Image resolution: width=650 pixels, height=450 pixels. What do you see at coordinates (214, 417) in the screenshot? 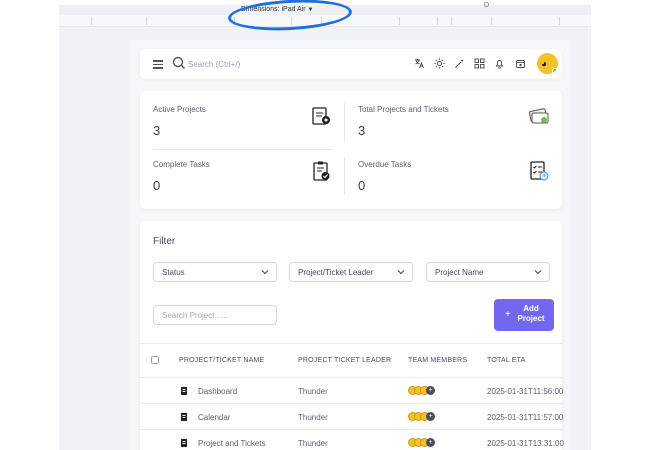
I see `project-name-cell: Calendar` at bounding box center [214, 417].